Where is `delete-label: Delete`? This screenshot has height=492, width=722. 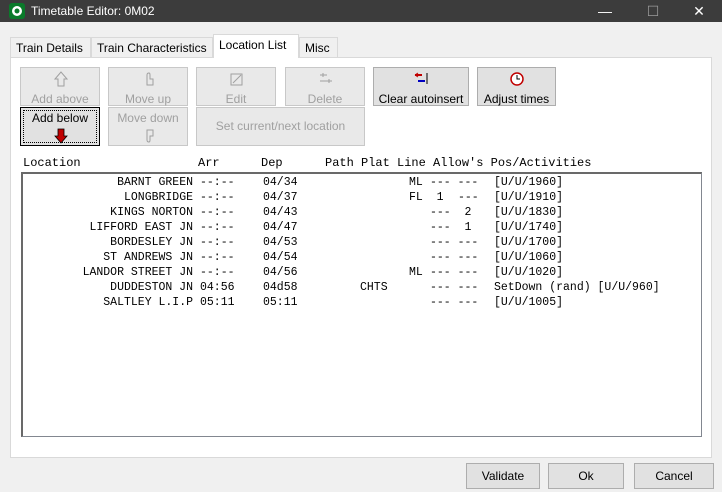
delete-label: Delete is located at coordinates (325, 99).